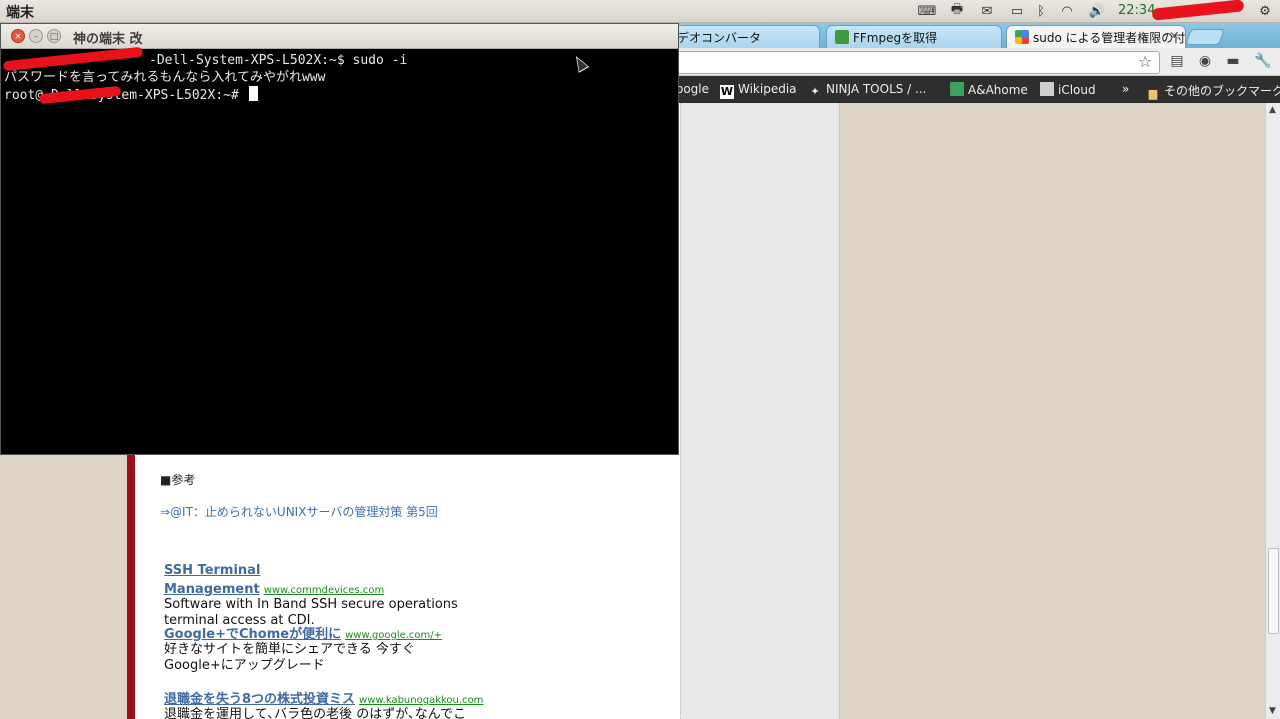  I want to click on window-icon: ▬, so click(1233, 62).